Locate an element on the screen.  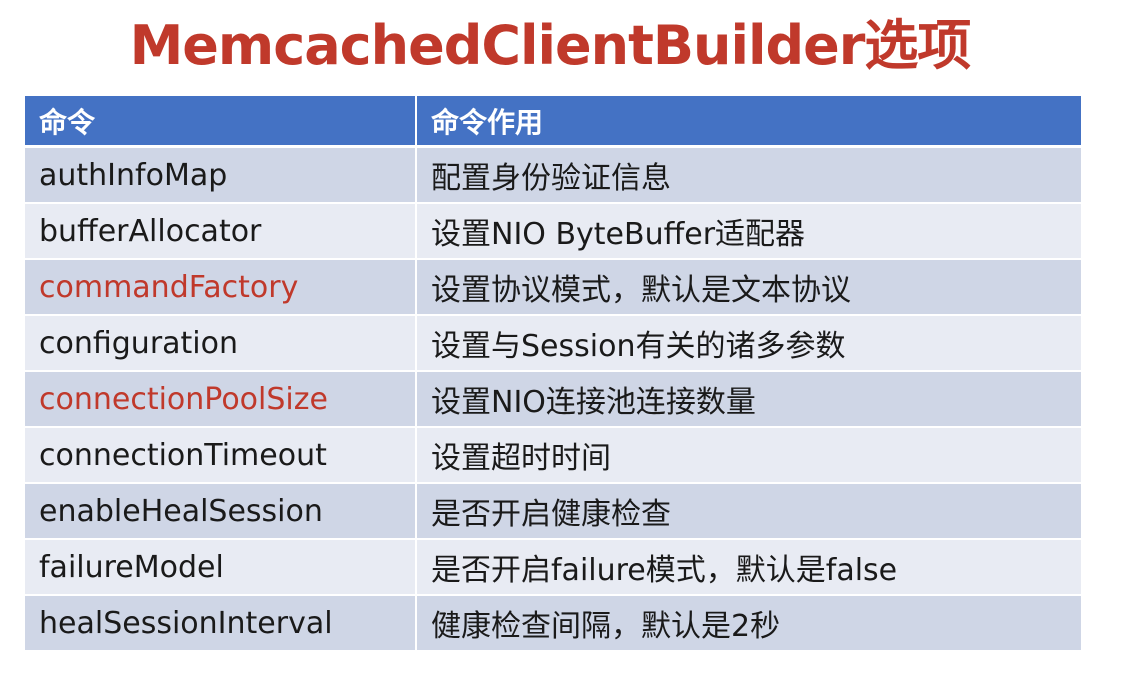
description-cell: 设置NIO连接池连接数量 is located at coordinates (748, 400).